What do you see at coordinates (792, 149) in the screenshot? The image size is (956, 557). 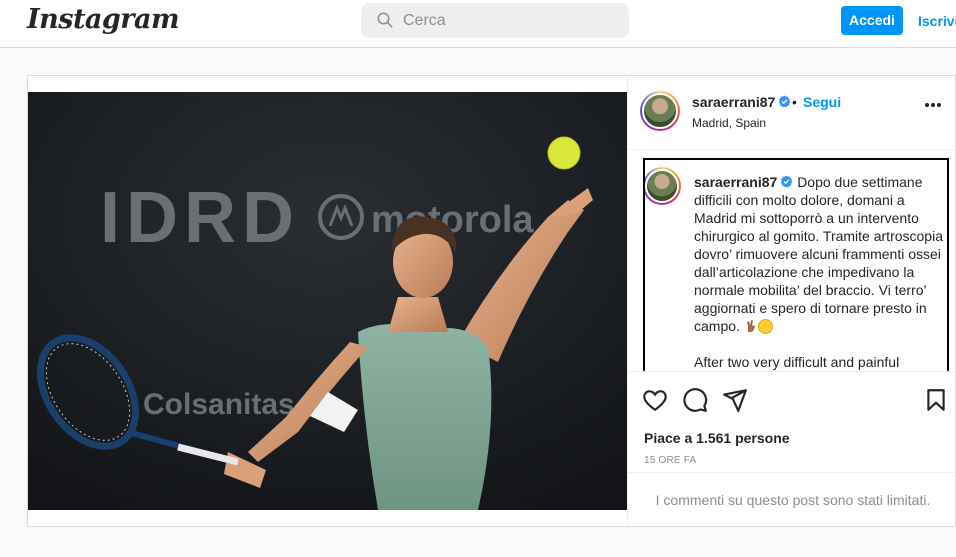 I see `header-divider` at bounding box center [792, 149].